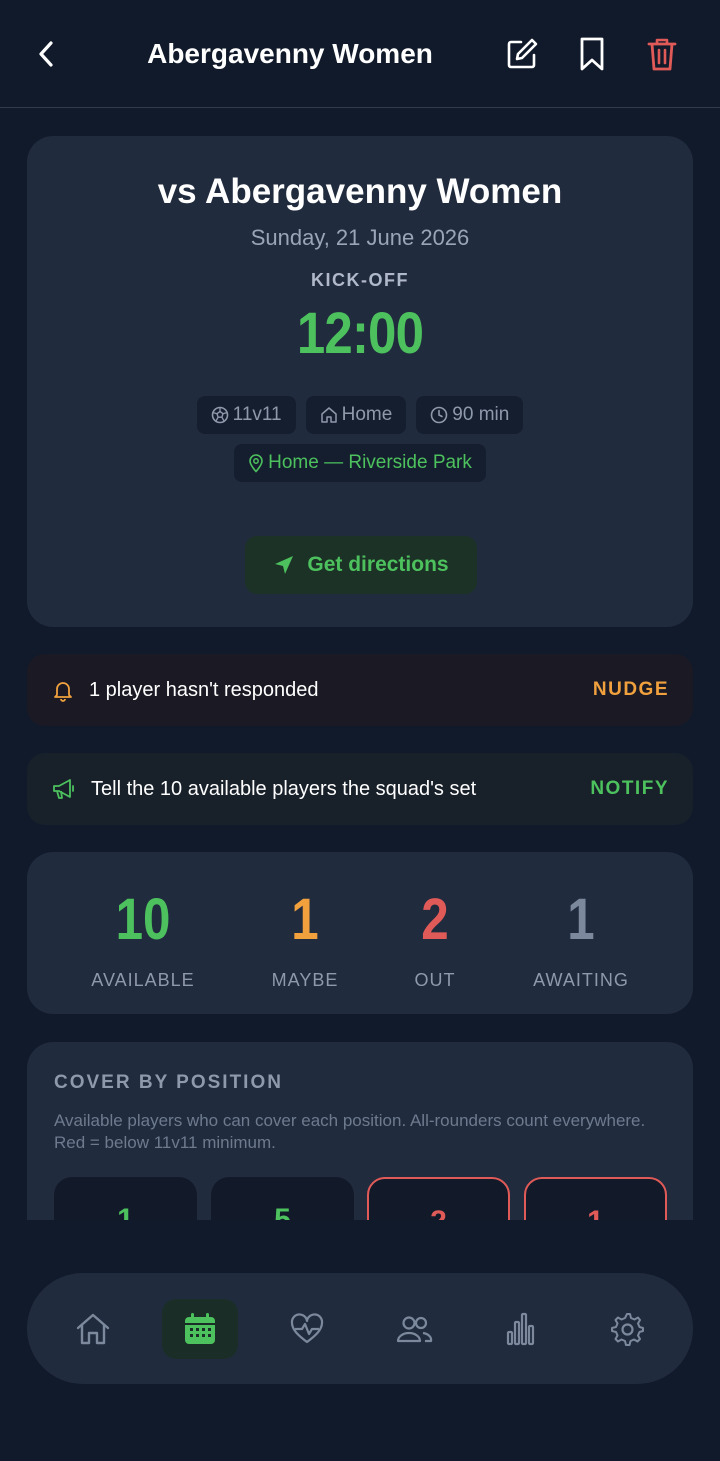  What do you see at coordinates (370, 462) in the screenshot?
I see `location-chip-label: Home — Riverside Park` at bounding box center [370, 462].